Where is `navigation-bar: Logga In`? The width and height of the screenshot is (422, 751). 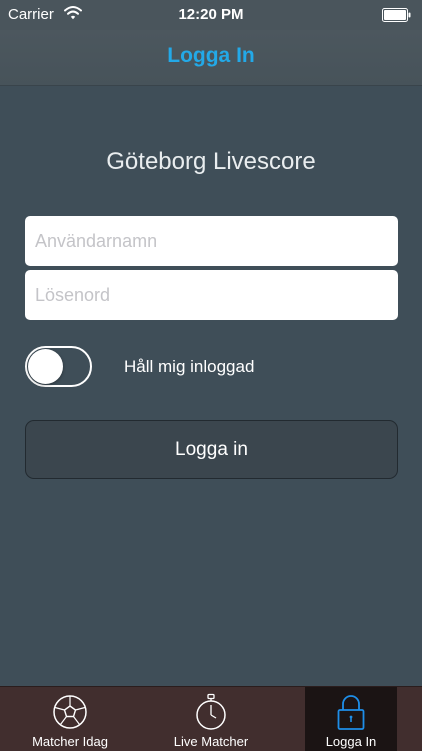 navigation-bar: Logga In is located at coordinates (211, 58).